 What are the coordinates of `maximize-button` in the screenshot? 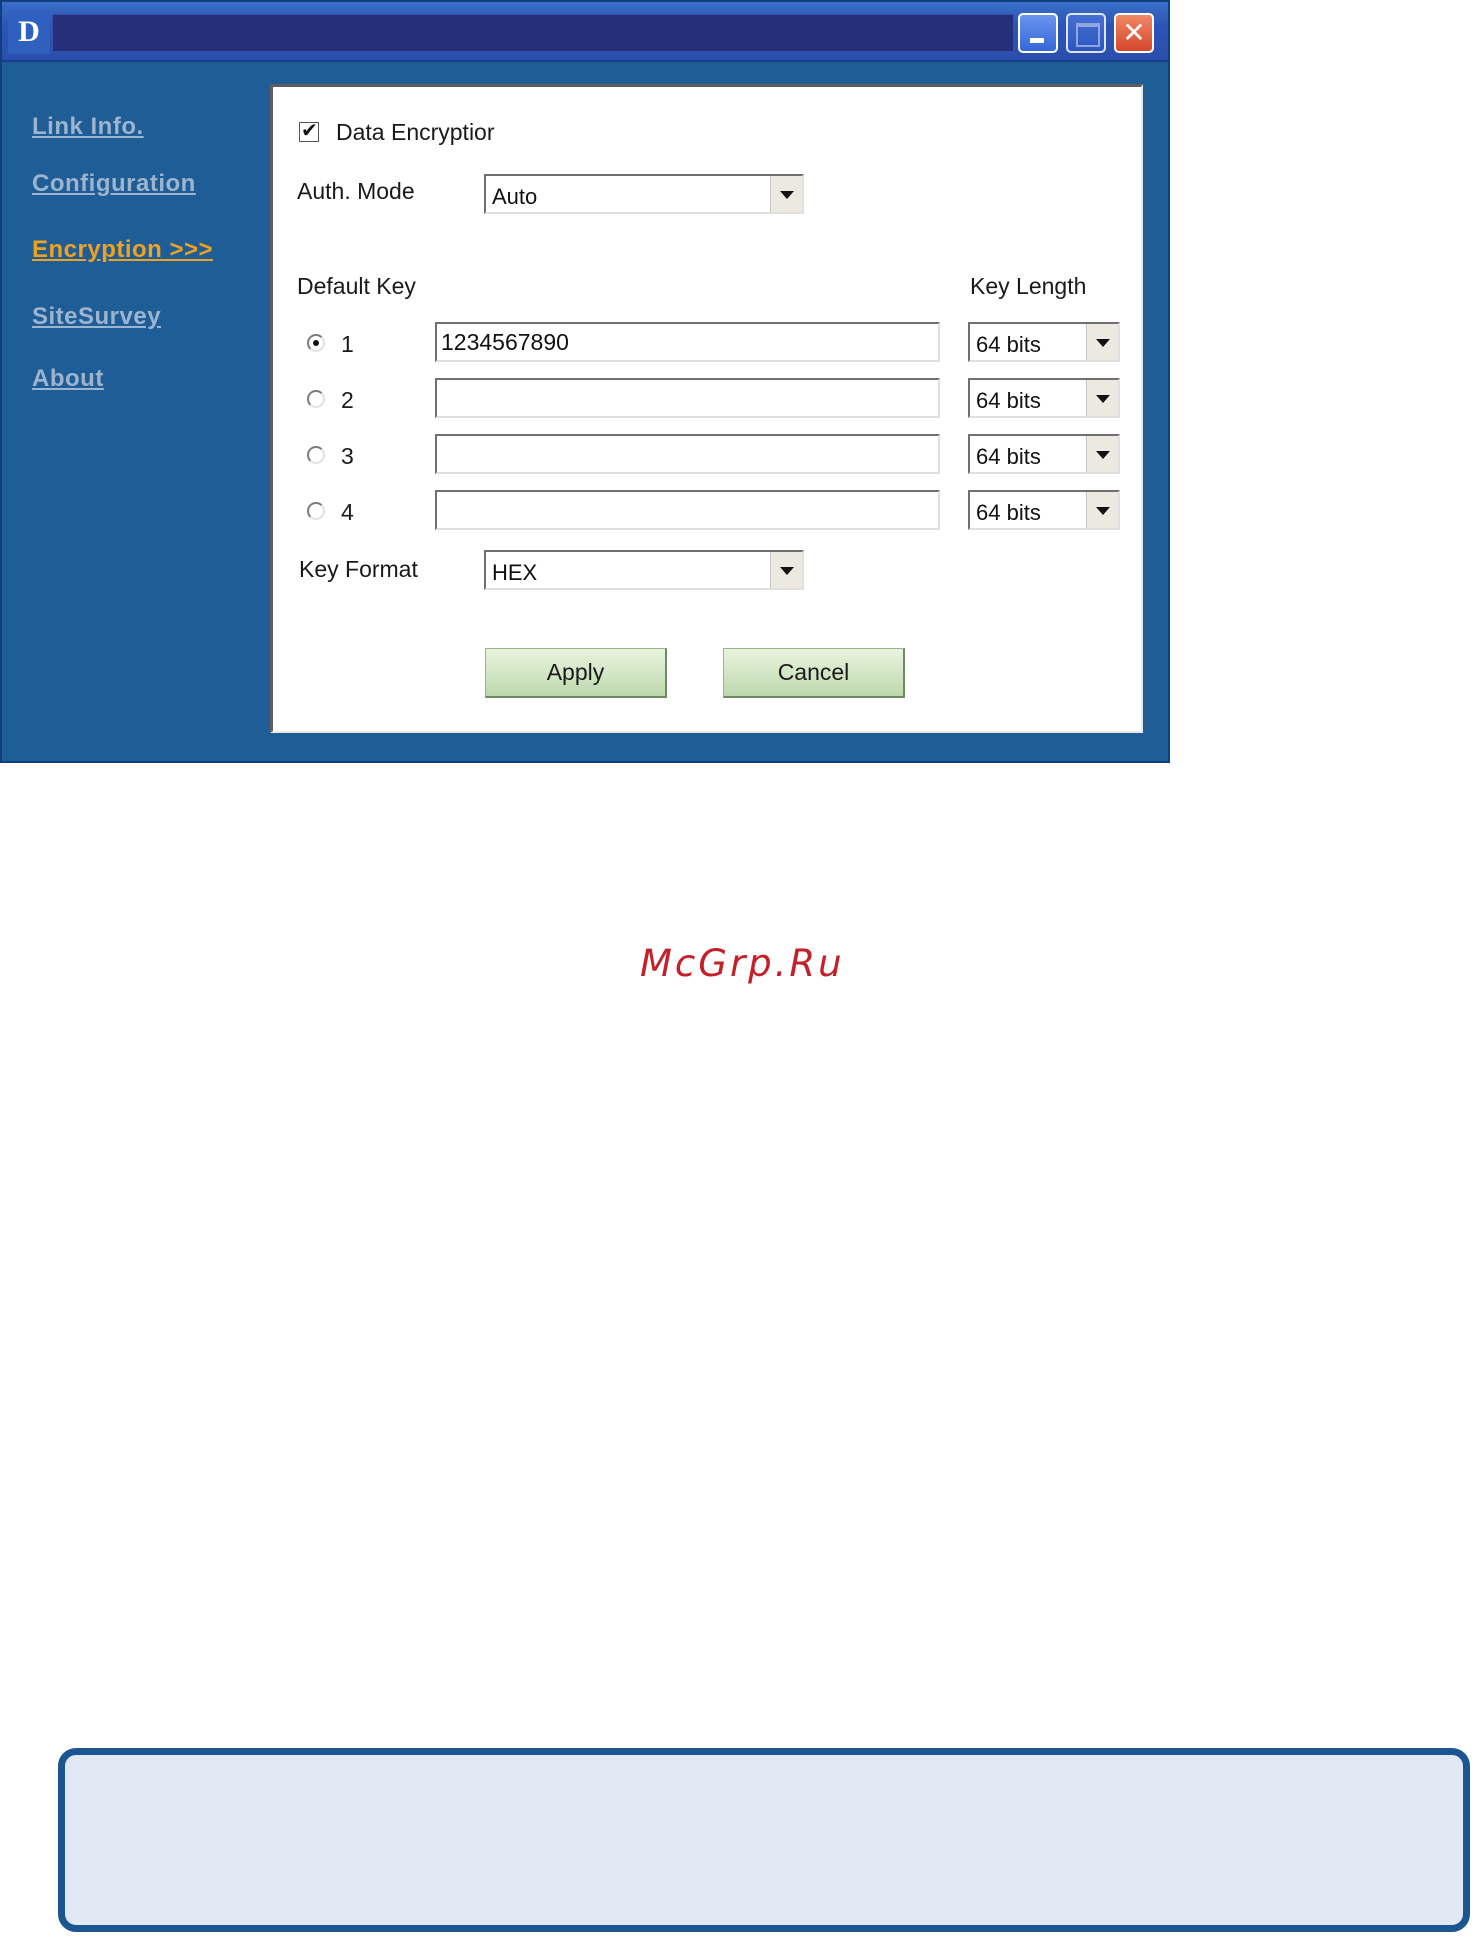 It's located at (1086, 33).